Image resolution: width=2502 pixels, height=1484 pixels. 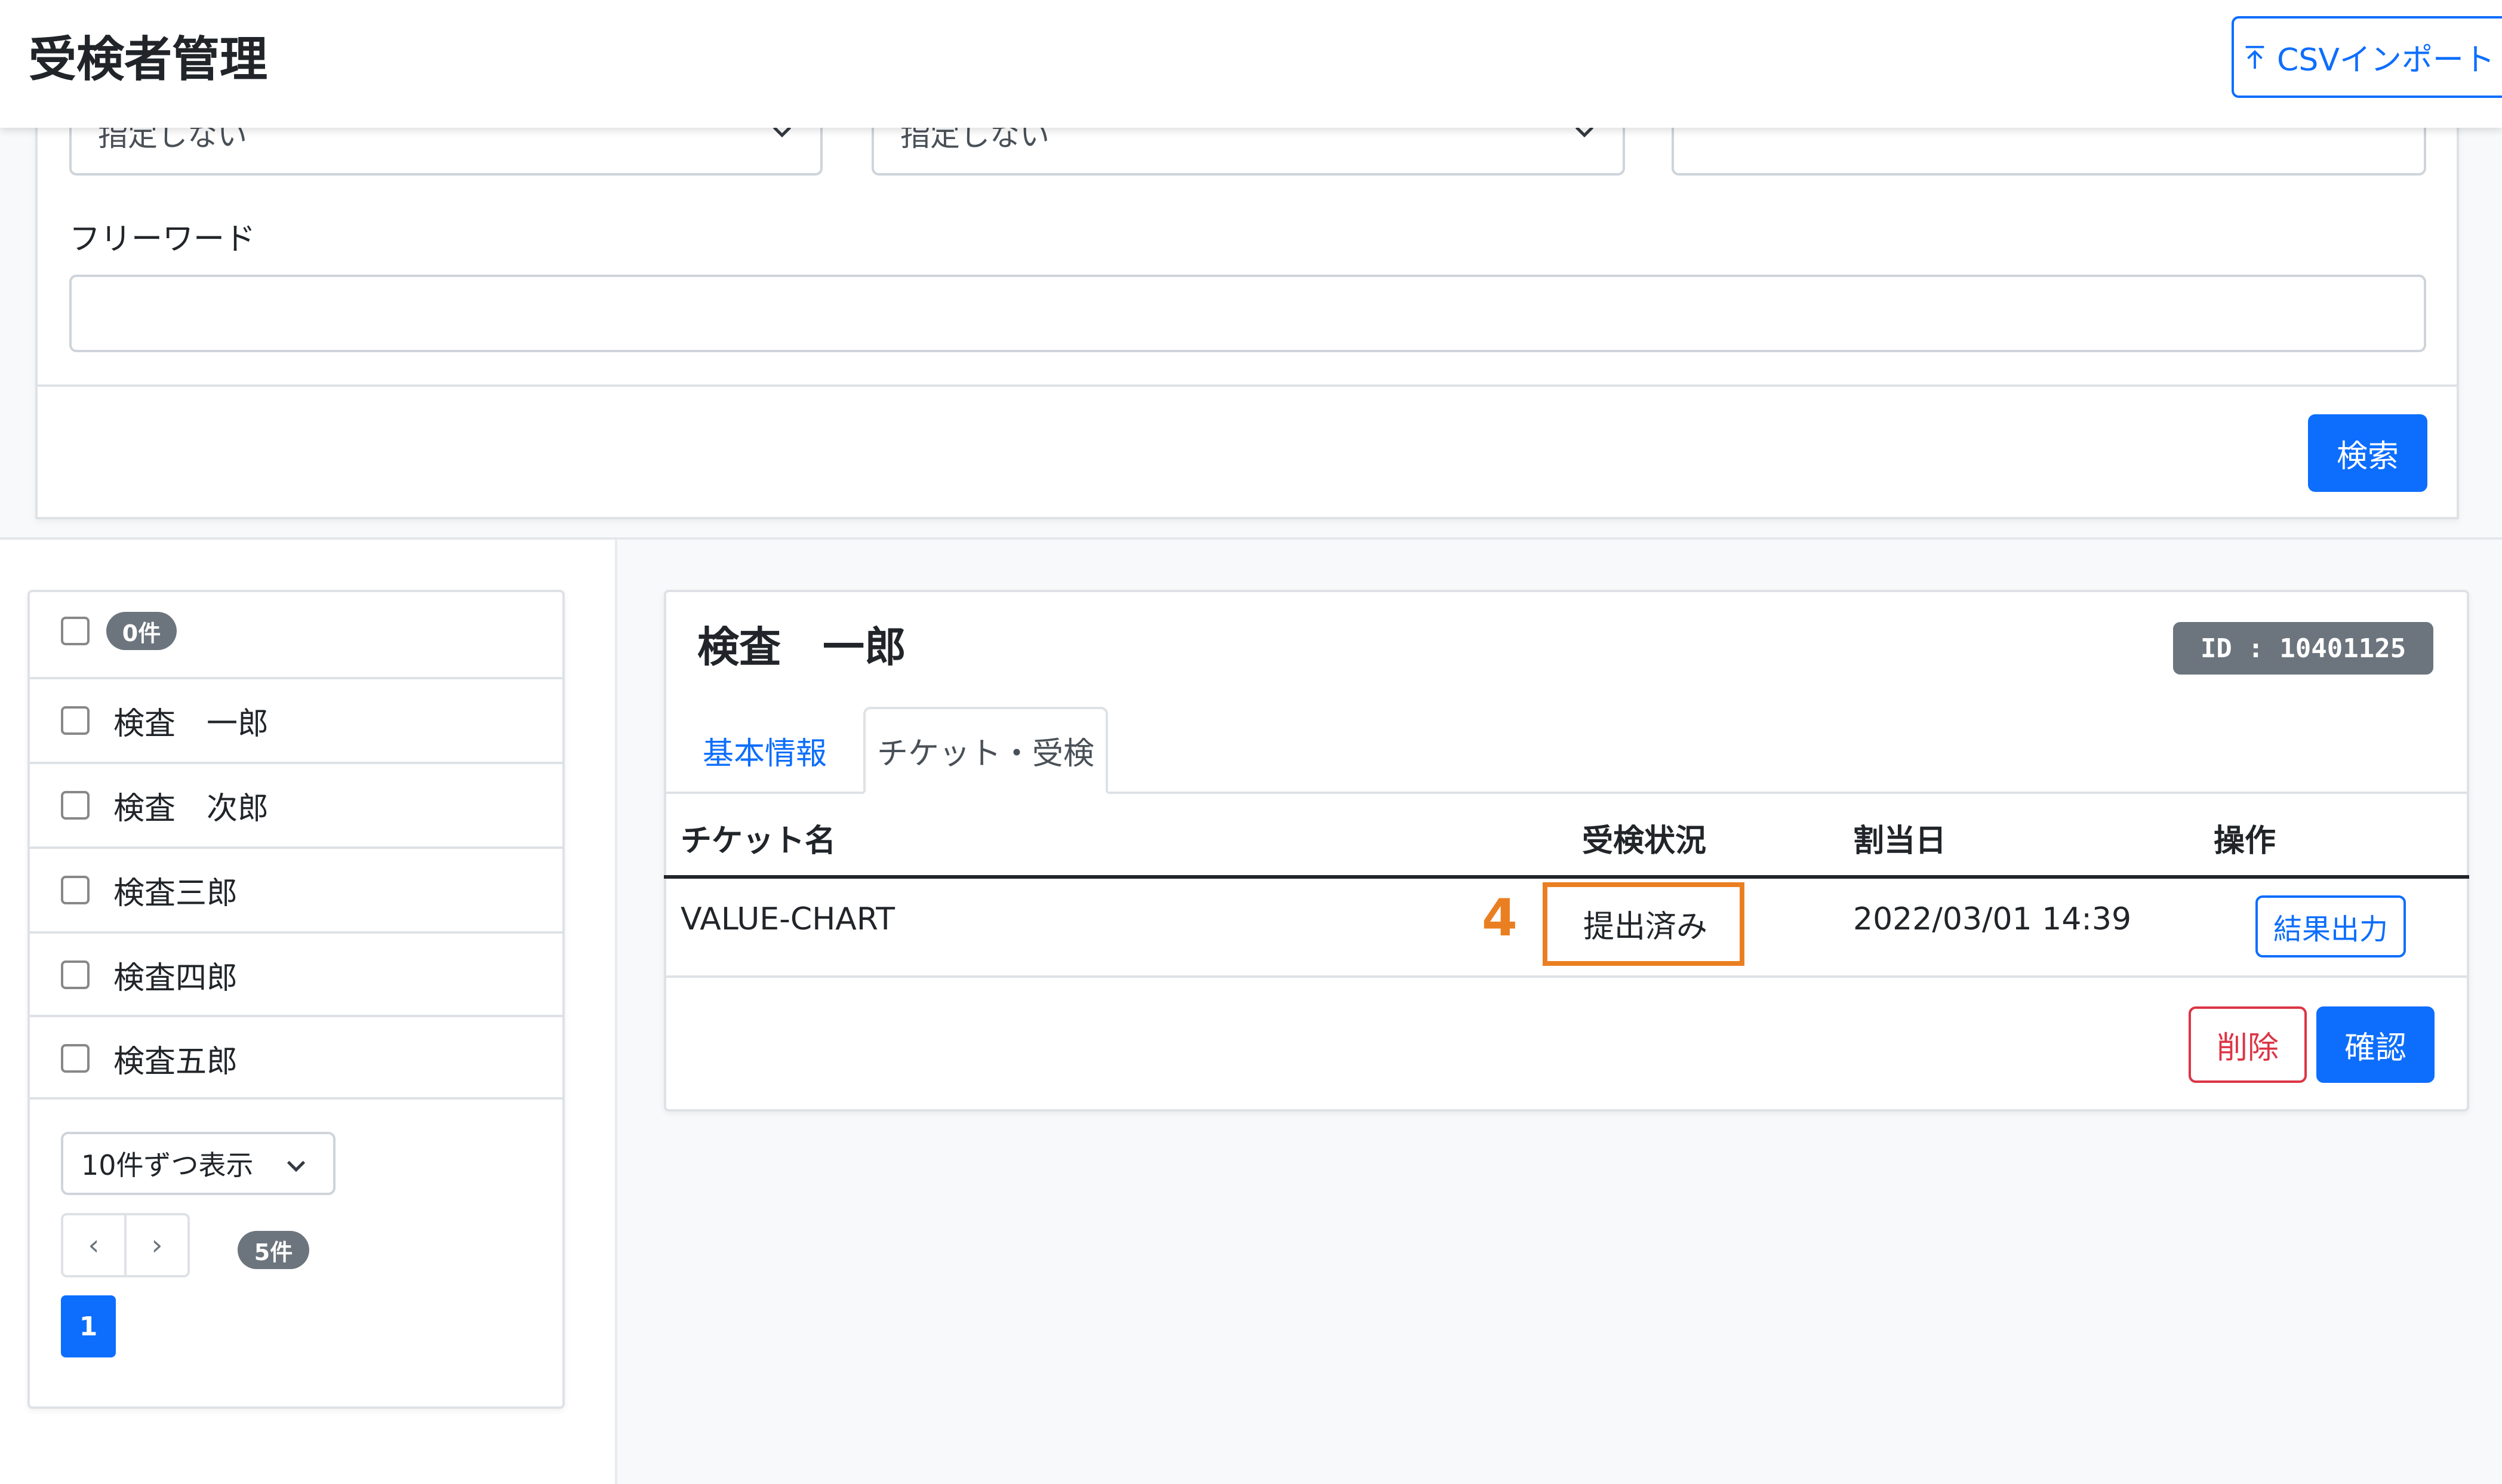 What do you see at coordinates (296, 720) in the screenshot?
I see `list-item: 検査 一郎` at bounding box center [296, 720].